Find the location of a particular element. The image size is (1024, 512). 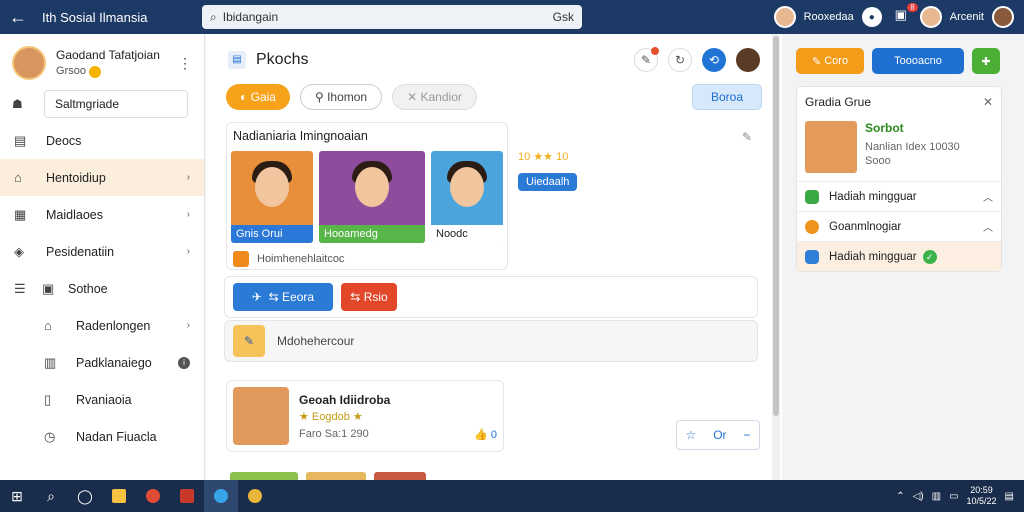

edit-icon: ✎ is located at coordinates (747, 137).